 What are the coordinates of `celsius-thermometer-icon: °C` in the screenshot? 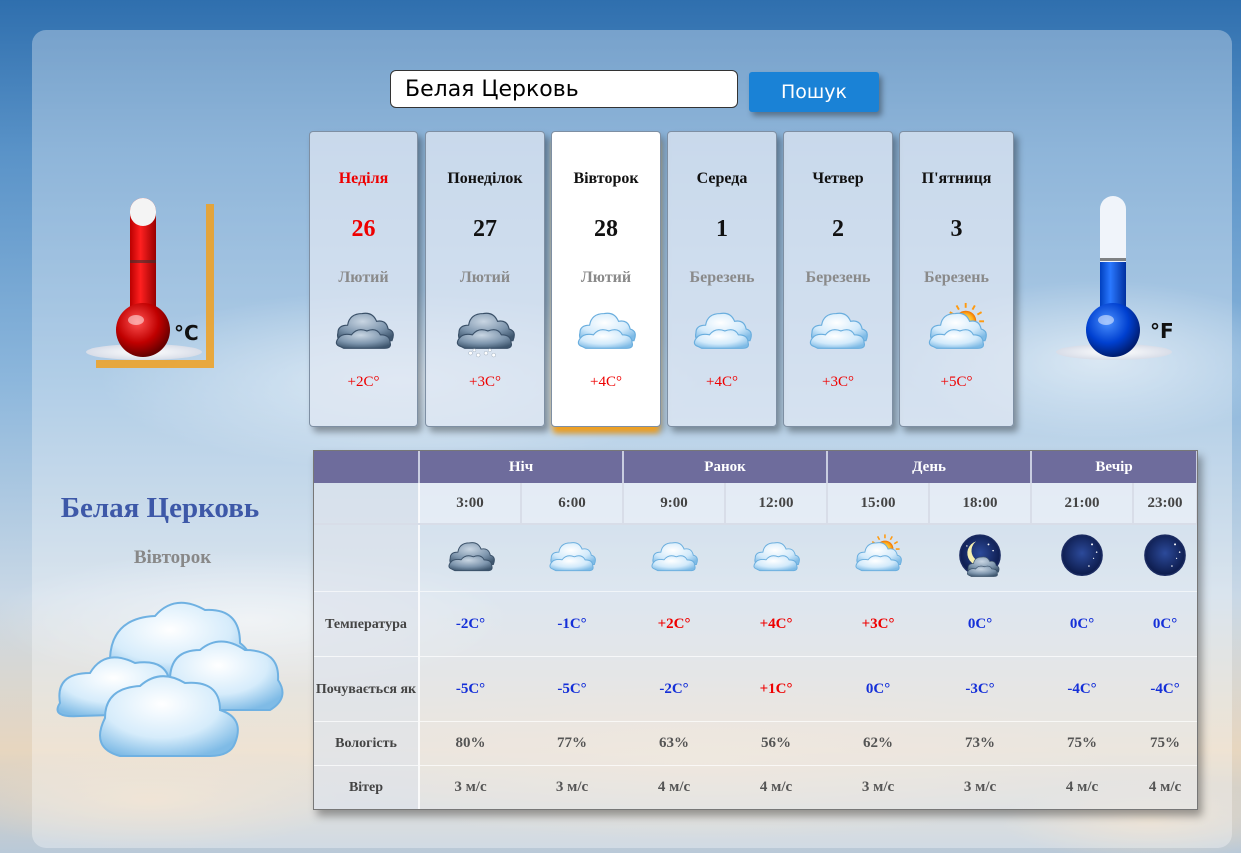 It's located at (152, 282).